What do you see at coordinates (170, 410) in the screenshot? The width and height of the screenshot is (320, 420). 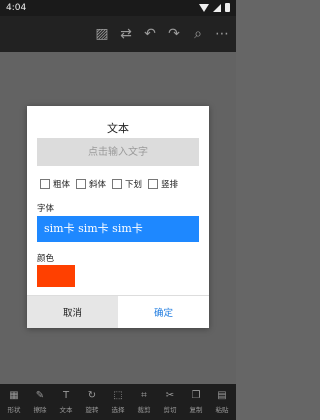 I see `tool-label: 剪切` at bounding box center [170, 410].